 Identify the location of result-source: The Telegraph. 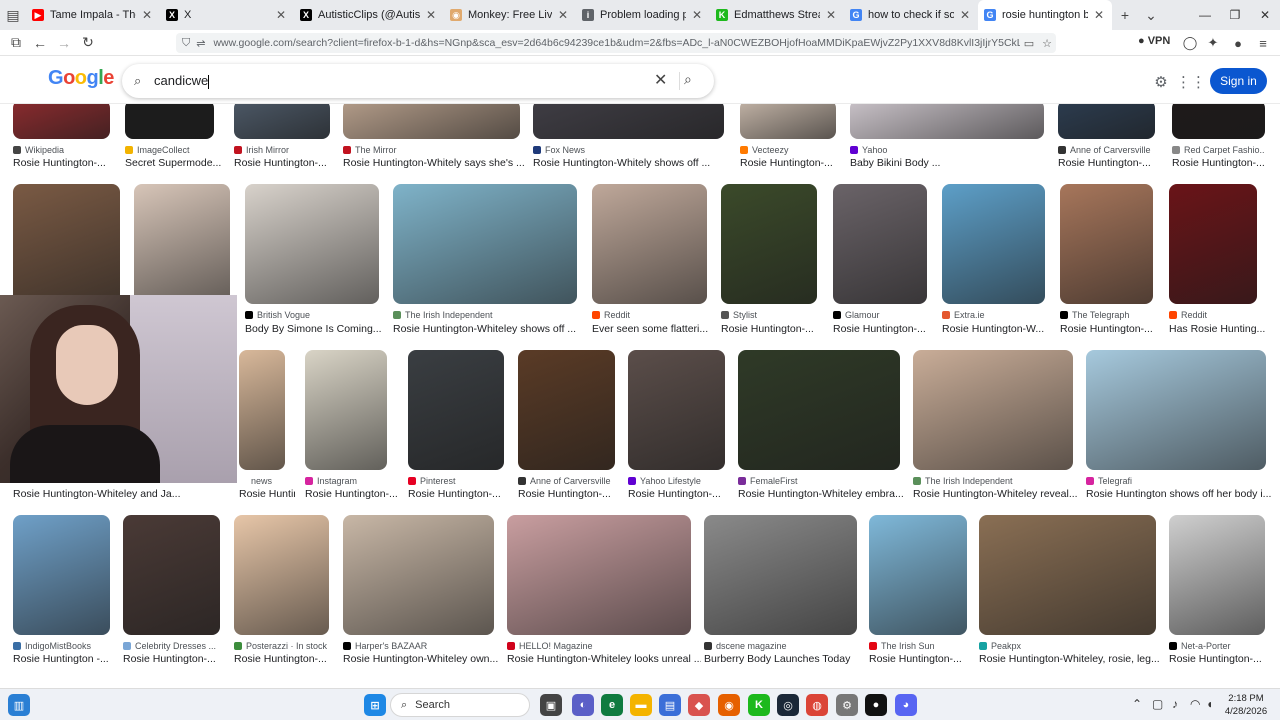
(1106, 315).